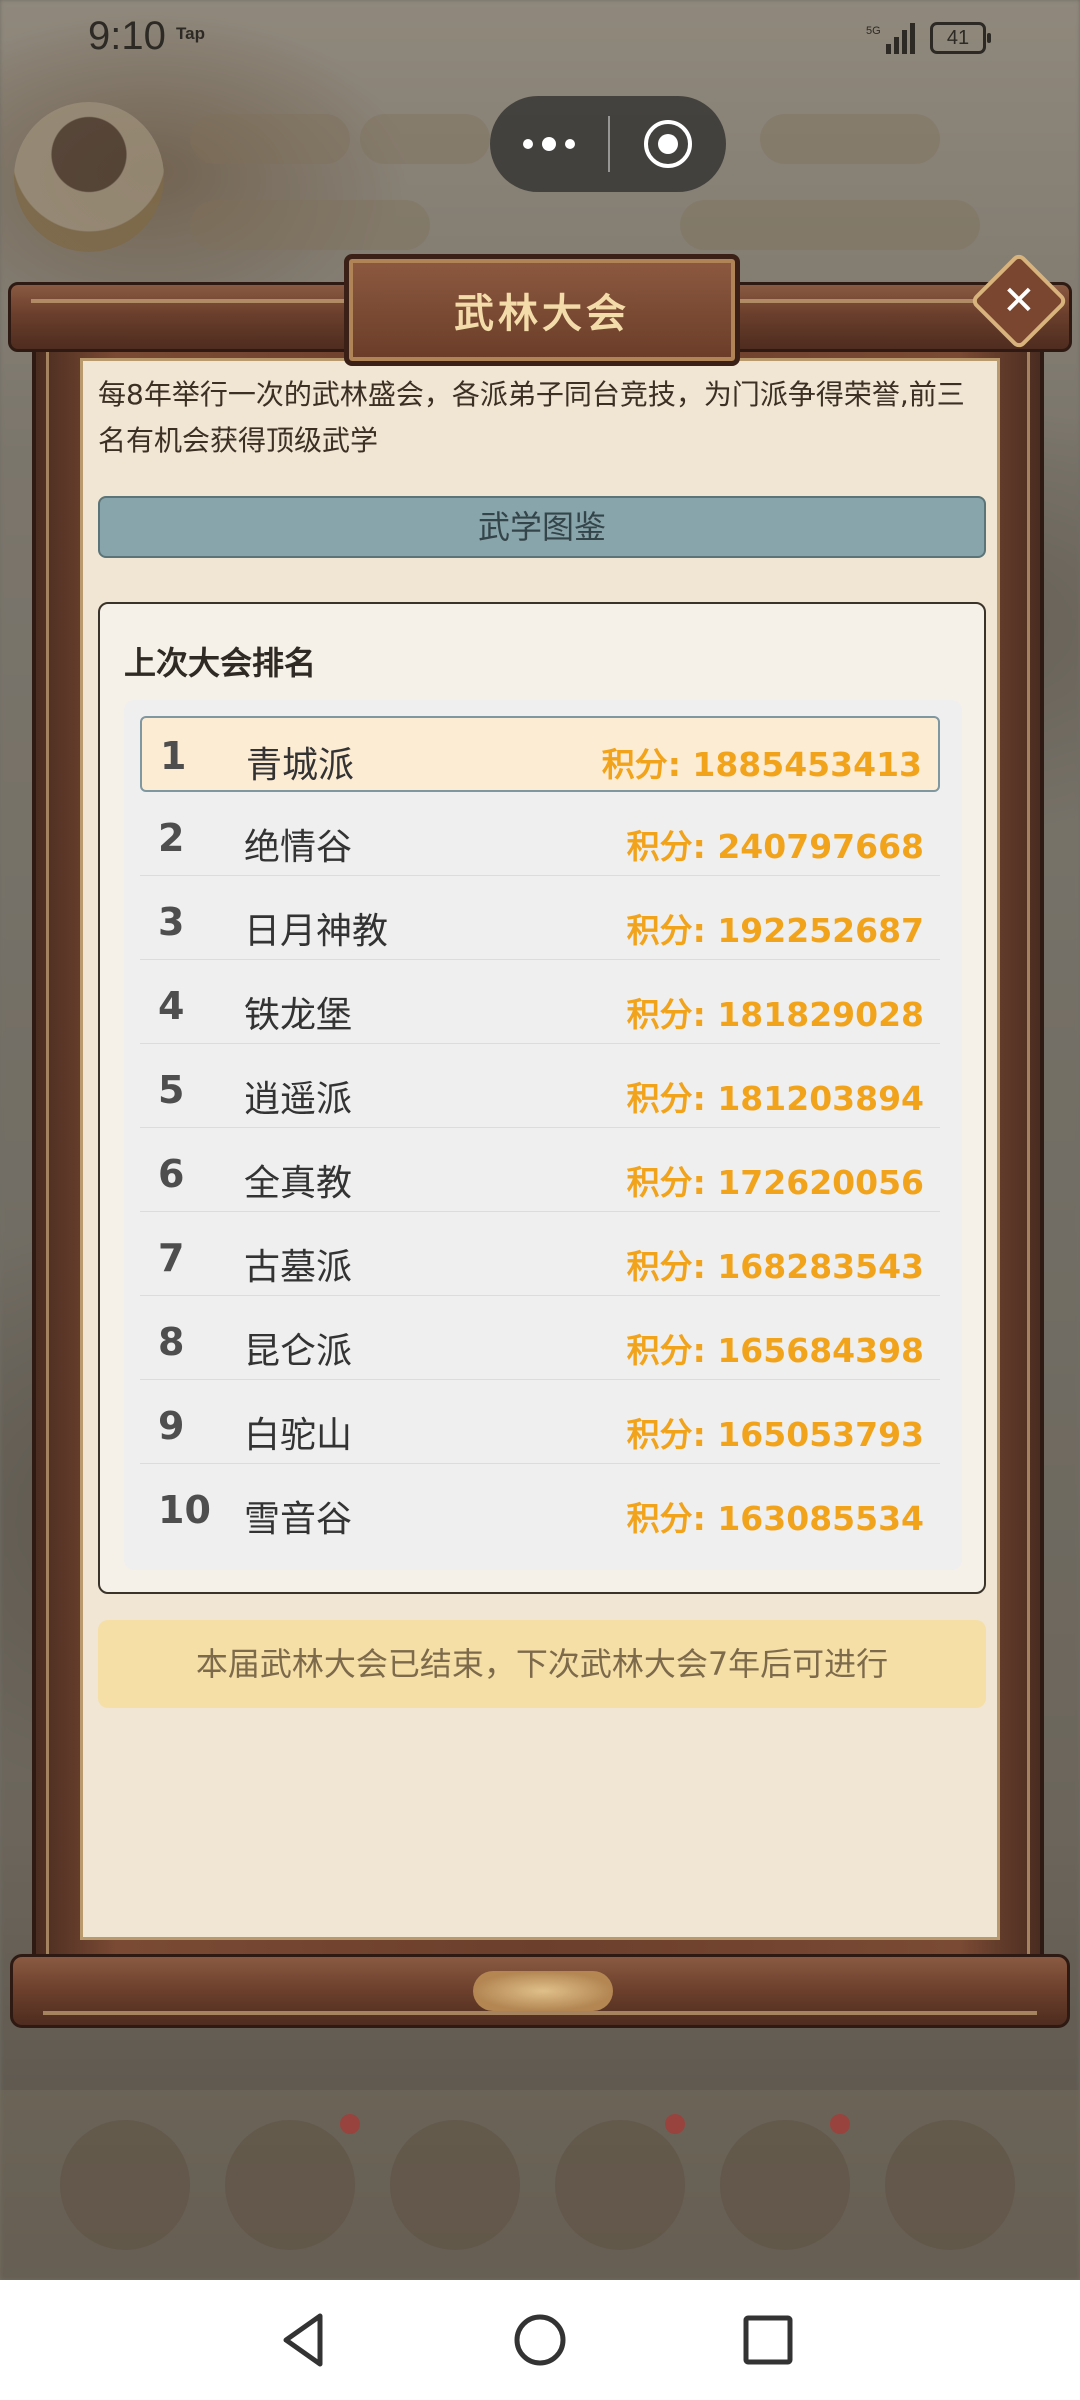  Describe the element at coordinates (775, 1350) in the screenshot. I see `sect-score: 积分: 165684398` at that location.